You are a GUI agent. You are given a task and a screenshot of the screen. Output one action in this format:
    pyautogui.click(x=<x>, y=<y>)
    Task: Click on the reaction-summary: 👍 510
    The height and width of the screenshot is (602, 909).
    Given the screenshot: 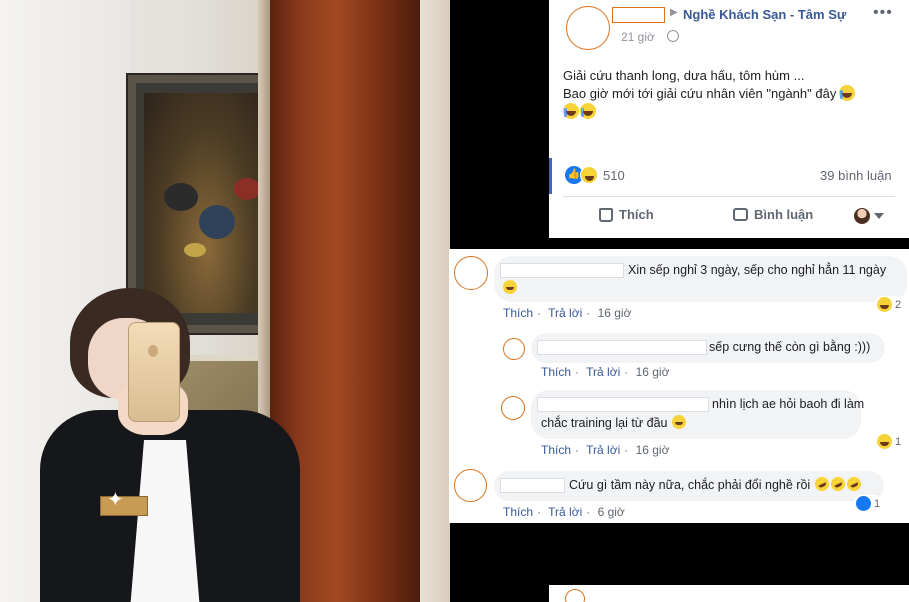 What is the action you would take?
    pyautogui.click(x=595, y=175)
    